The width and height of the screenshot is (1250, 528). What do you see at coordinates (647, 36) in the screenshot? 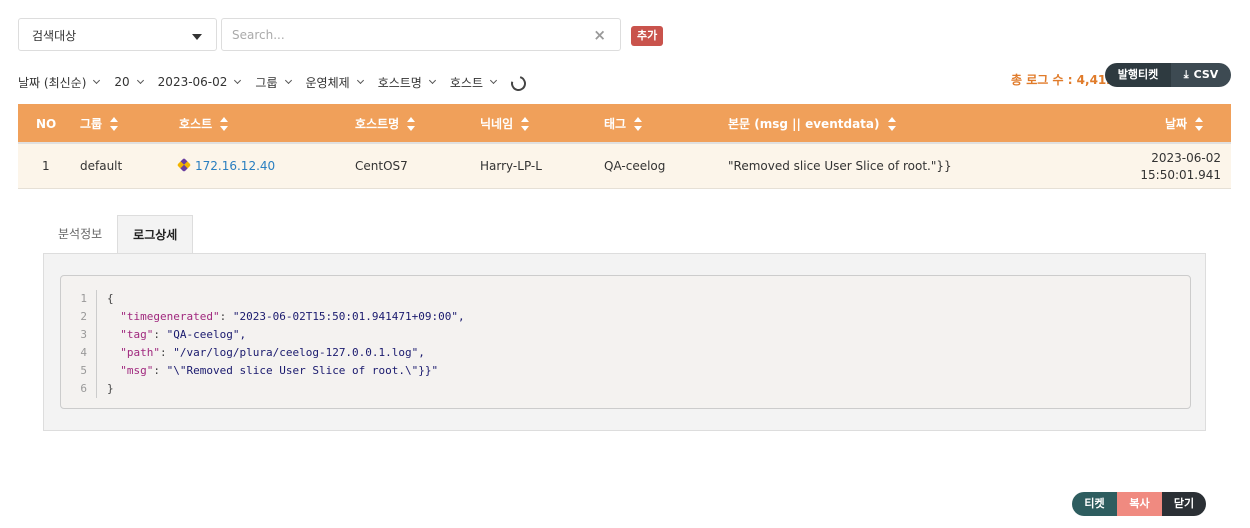
I see `add-button: 추가` at bounding box center [647, 36].